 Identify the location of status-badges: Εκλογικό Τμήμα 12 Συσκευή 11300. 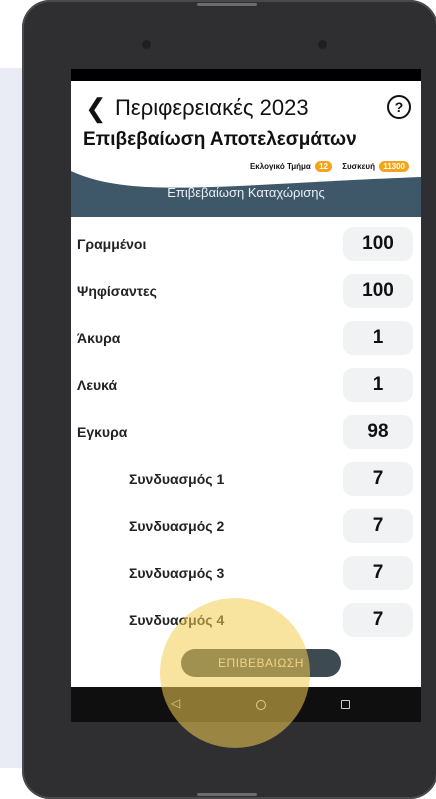
(333, 166).